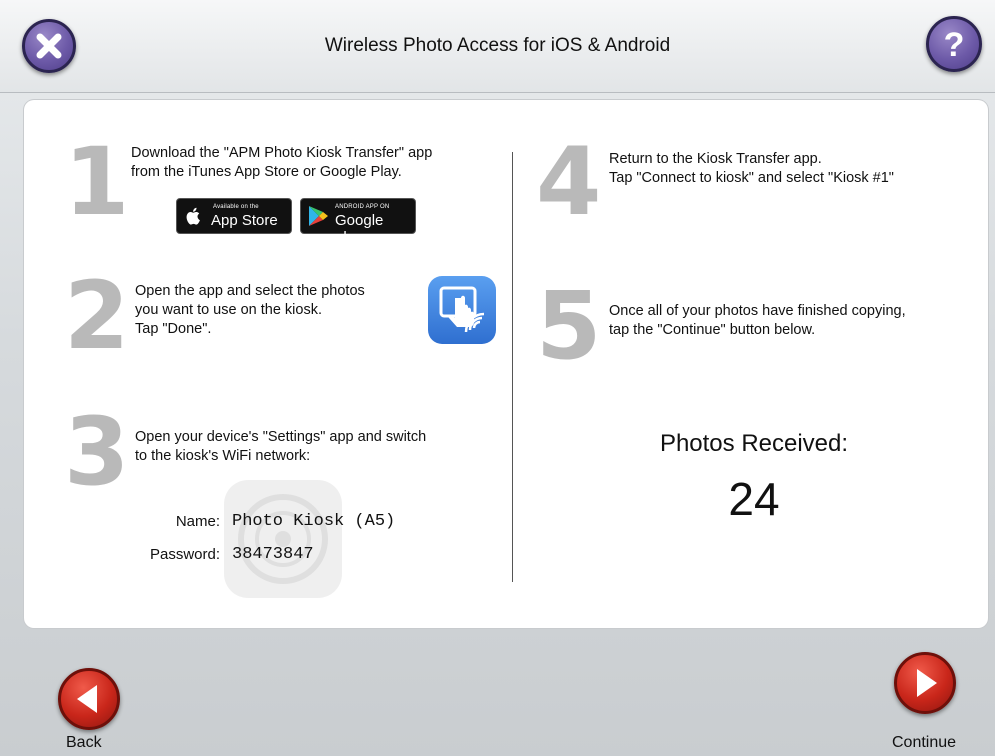  I want to click on apple-icon, so click(193, 216).